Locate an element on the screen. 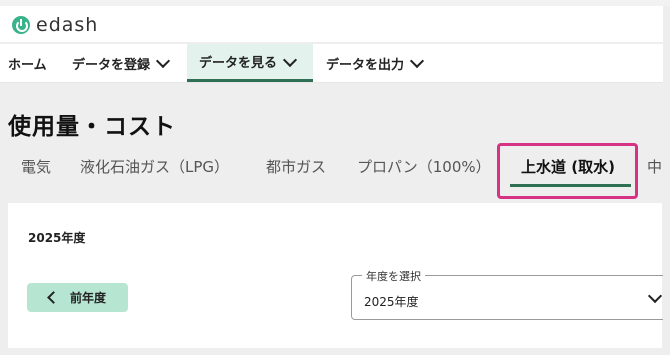 This screenshot has width=670, height=355. nav-item-export-data: データを出力 is located at coordinates (375, 63).